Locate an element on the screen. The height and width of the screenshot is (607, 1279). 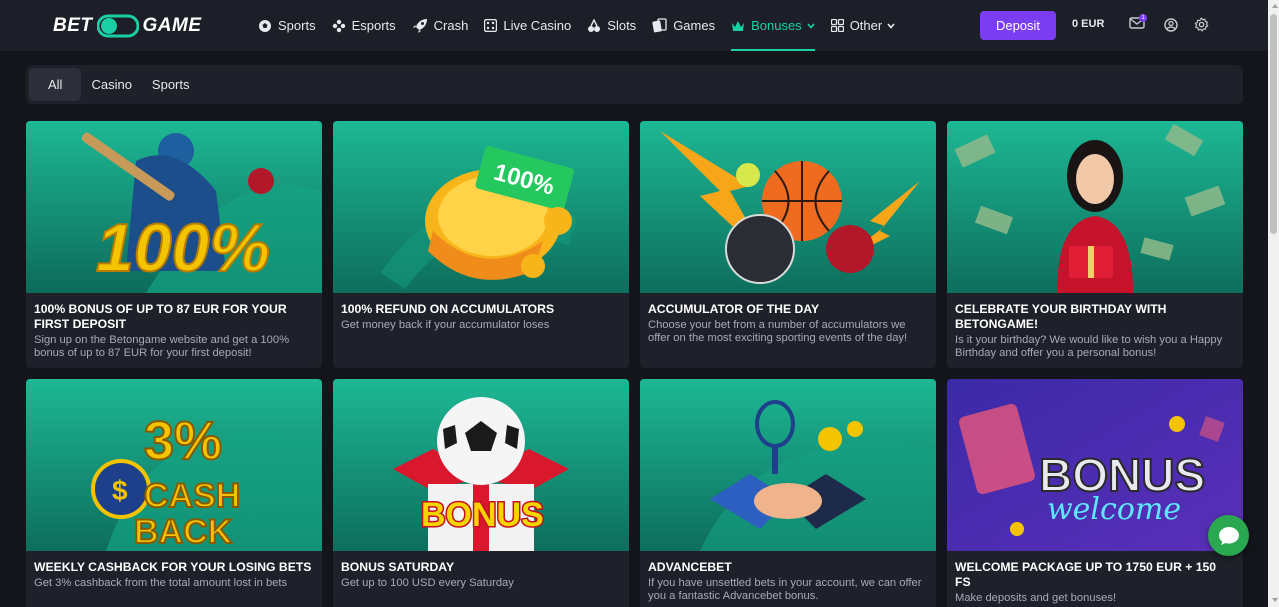
nav-games: Games is located at coordinates (683, 25).